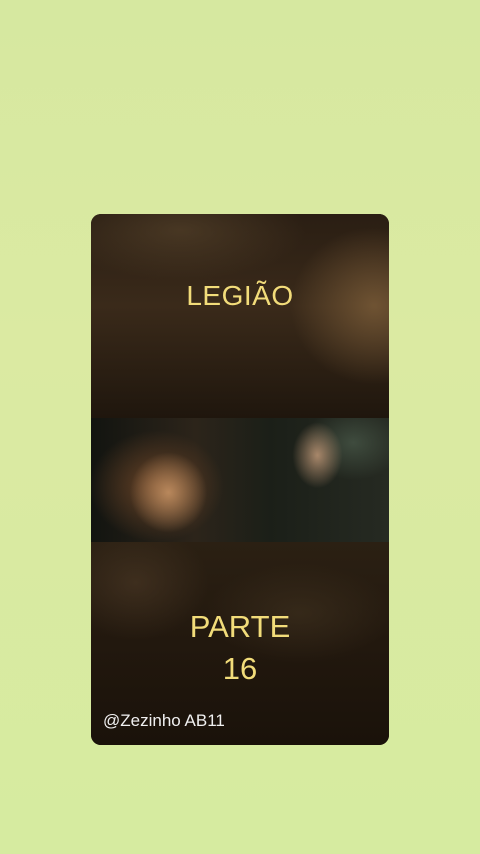 The image size is (480, 854). I want to click on author-handle: @Zezinho AB11, so click(164, 720).